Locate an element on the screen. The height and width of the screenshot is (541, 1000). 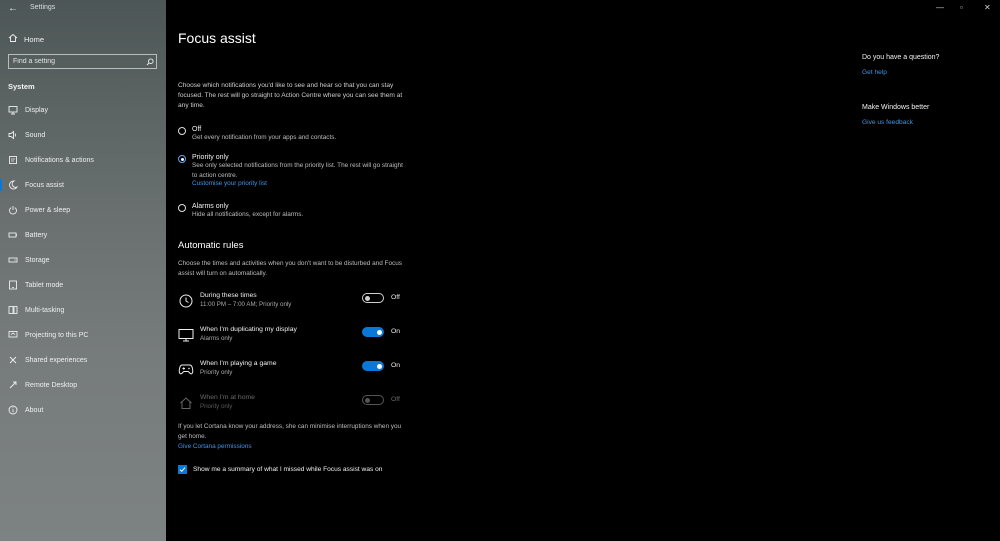
automatic-rules-heading: Automatic rules is located at coordinates (211, 245).